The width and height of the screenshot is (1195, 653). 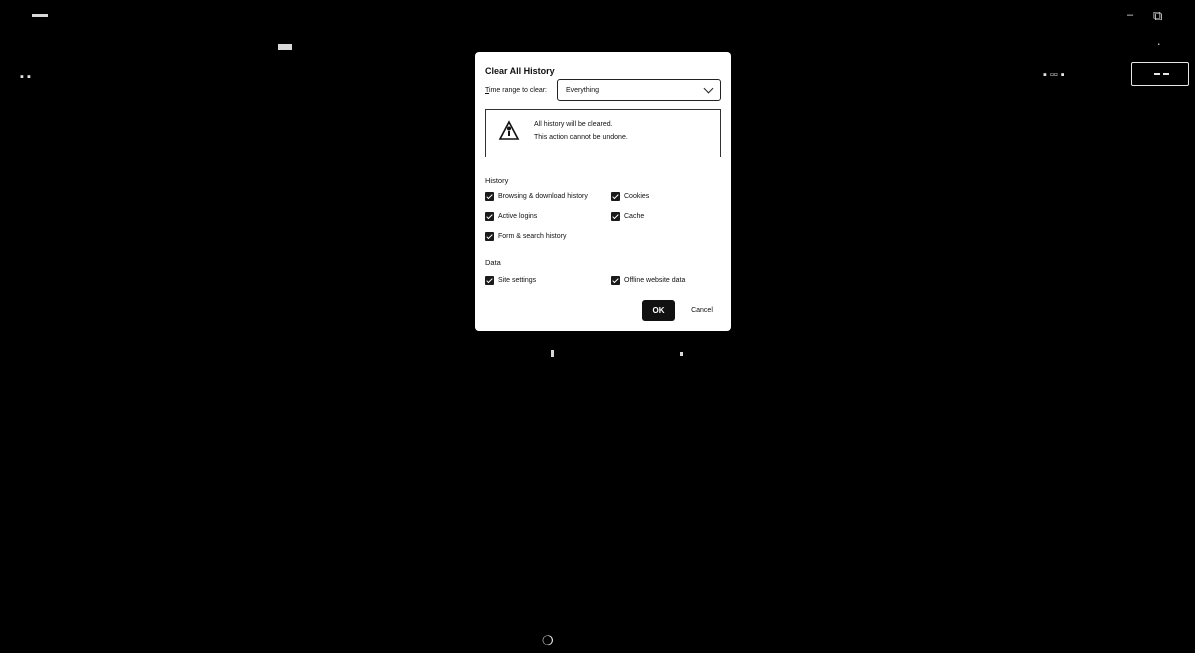 I want to click on data-section-label: Data, so click(x=493, y=262).